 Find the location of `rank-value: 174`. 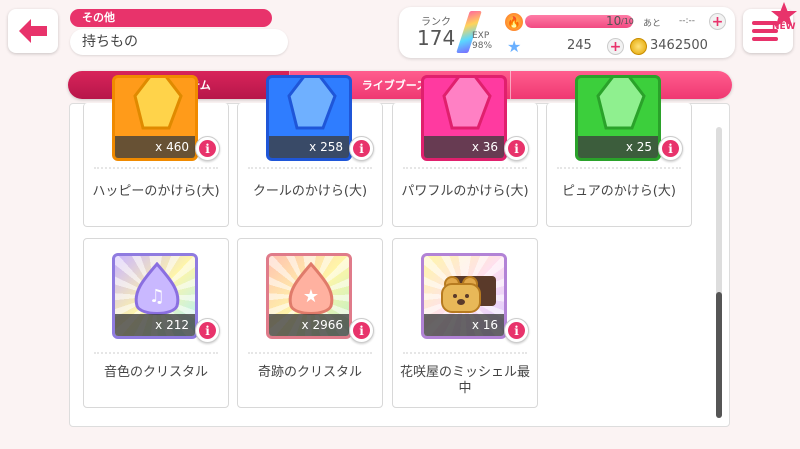

rank-value: 174 is located at coordinates (436, 38).